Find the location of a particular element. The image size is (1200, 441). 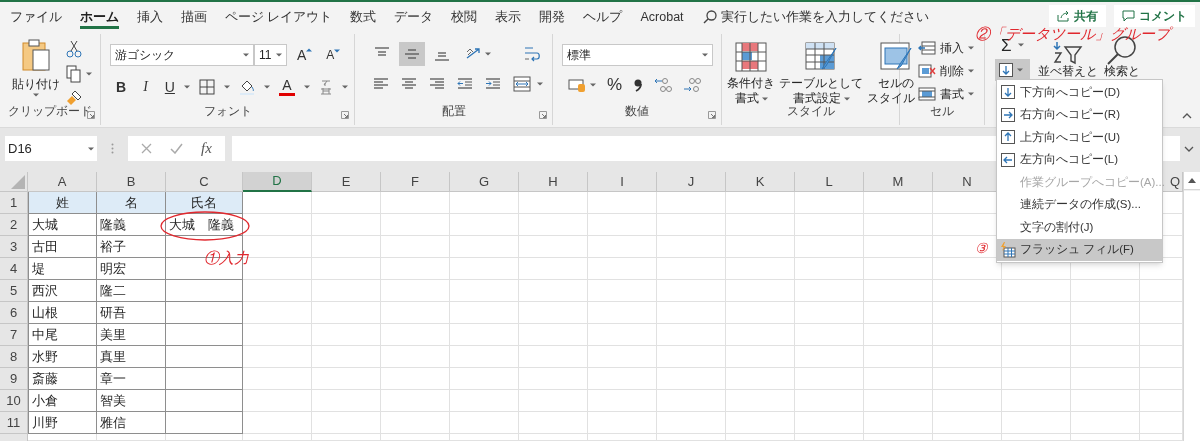

vertical-align-button is located at coordinates (412, 54).